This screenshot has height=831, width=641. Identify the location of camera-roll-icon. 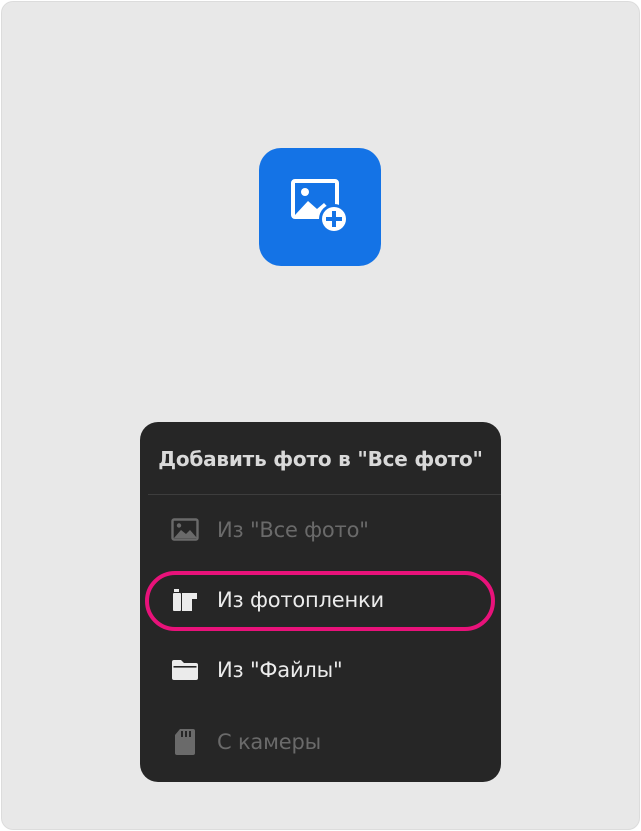
(185, 600).